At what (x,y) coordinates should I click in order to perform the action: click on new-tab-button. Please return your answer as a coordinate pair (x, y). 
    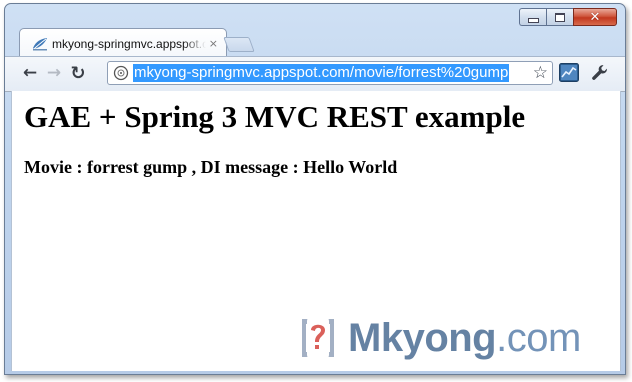
    Looking at the image, I should click on (239, 44).